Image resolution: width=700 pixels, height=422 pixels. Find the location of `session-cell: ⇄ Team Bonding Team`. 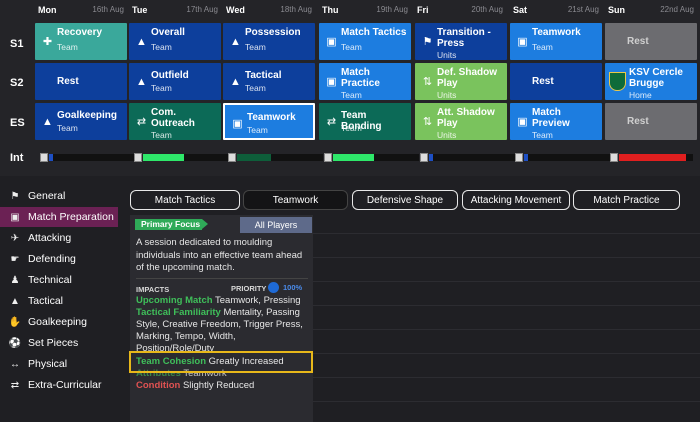

session-cell: ⇄ Team Bonding Team is located at coordinates (365, 121).